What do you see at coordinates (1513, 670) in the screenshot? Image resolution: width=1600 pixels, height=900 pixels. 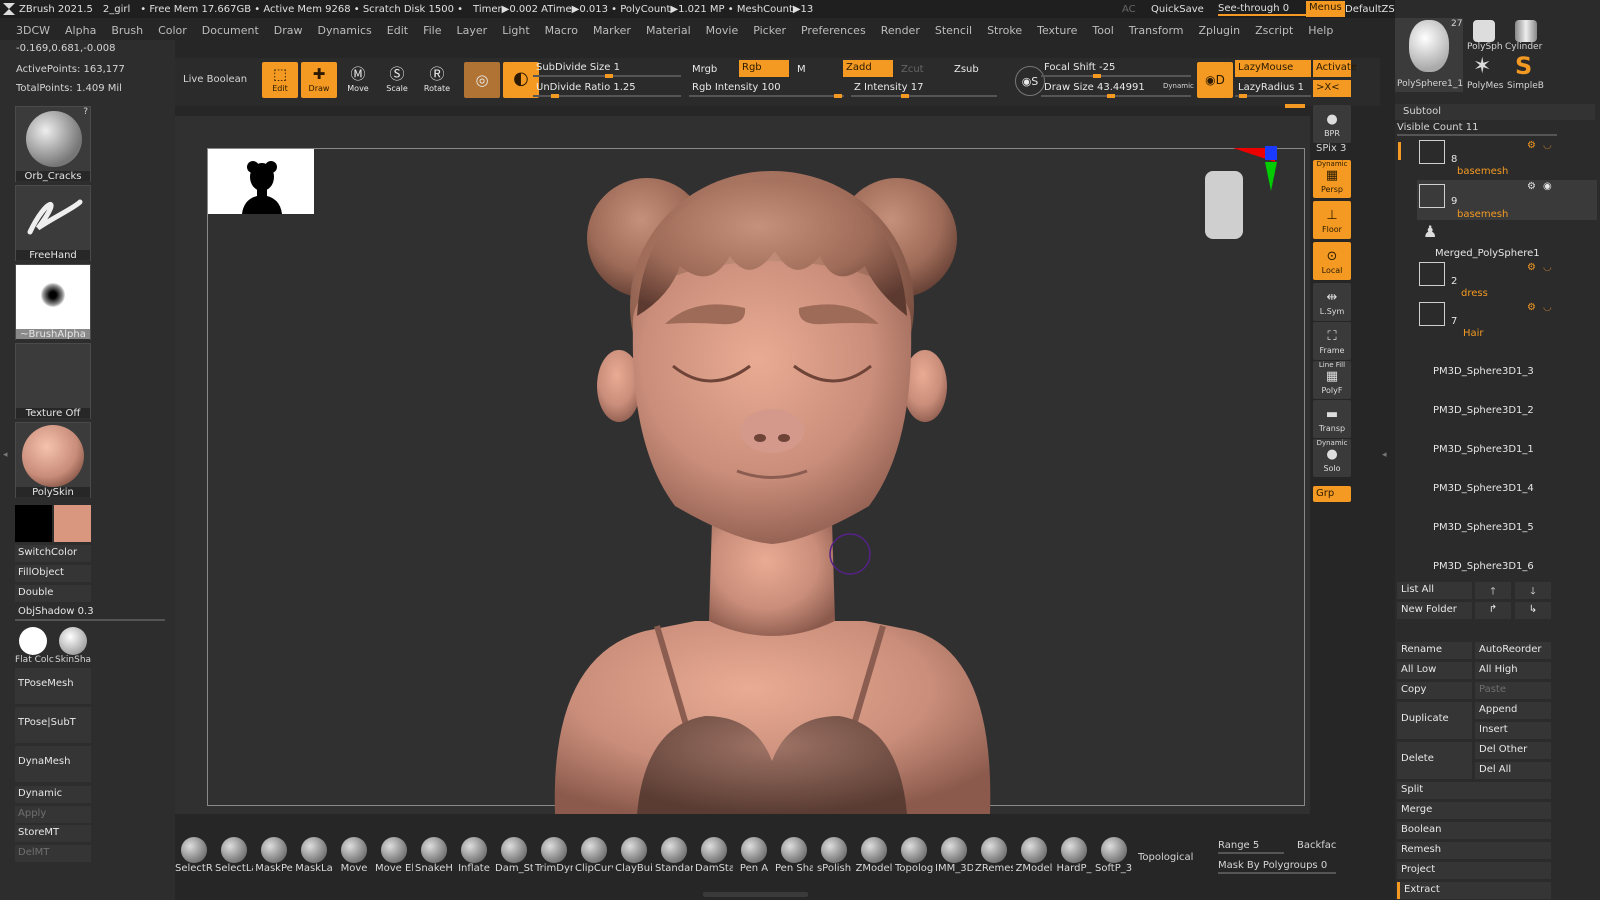 I see `all-high-button: All High` at bounding box center [1513, 670].